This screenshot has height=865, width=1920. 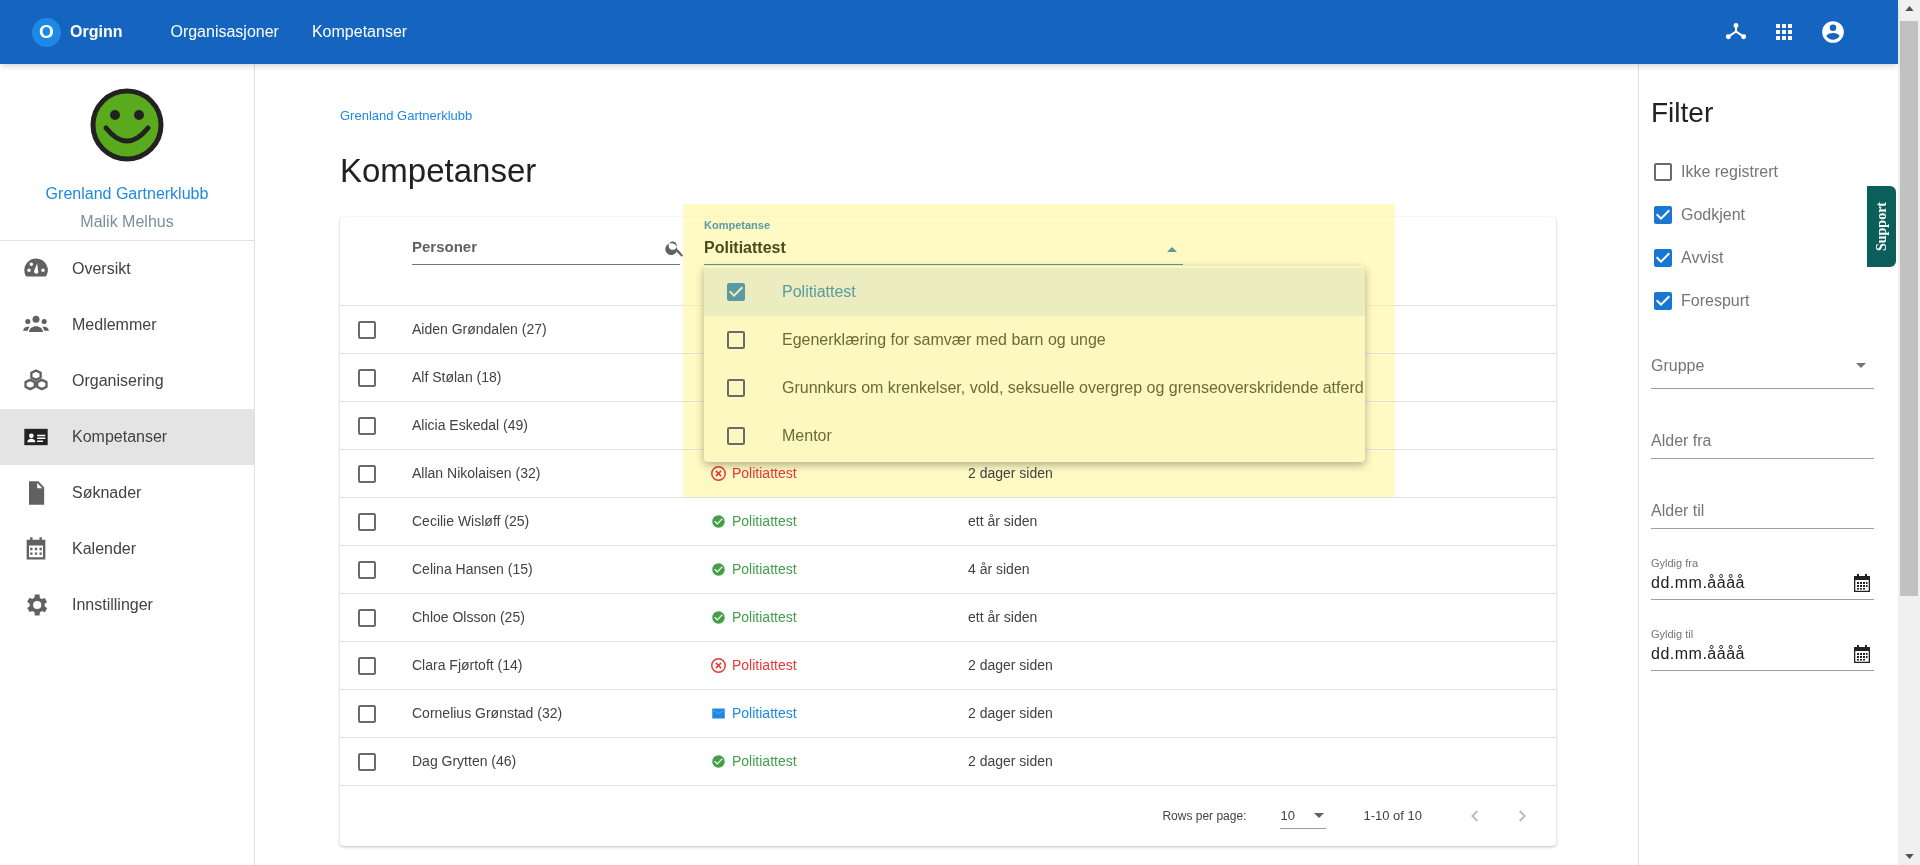 I want to click on sidebar-item: Organisering, so click(x=127, y=381).